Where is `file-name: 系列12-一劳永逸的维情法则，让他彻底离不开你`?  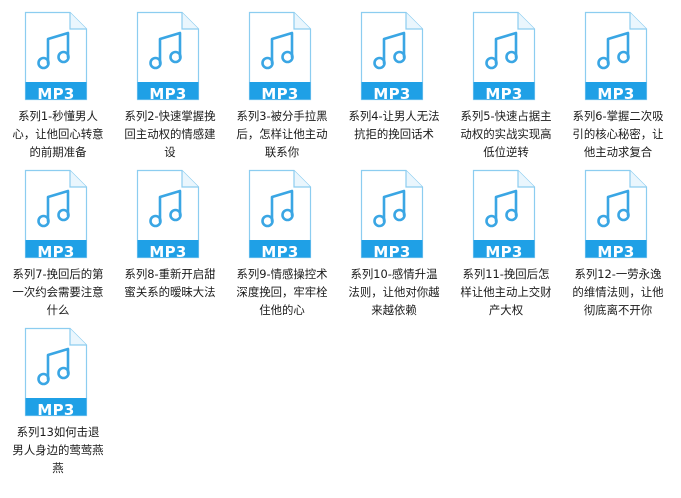 file-name: 系列12-一劳永逸的维情法则，让他彻底离不开你 is located at coordinates (618, 292).